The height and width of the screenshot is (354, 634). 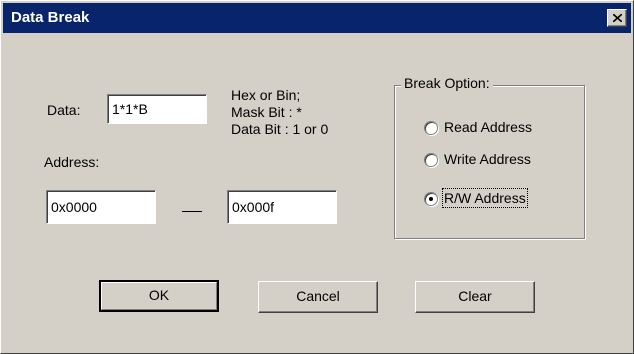 I want to click on ok-button: OK, so click(x=159, y=296).